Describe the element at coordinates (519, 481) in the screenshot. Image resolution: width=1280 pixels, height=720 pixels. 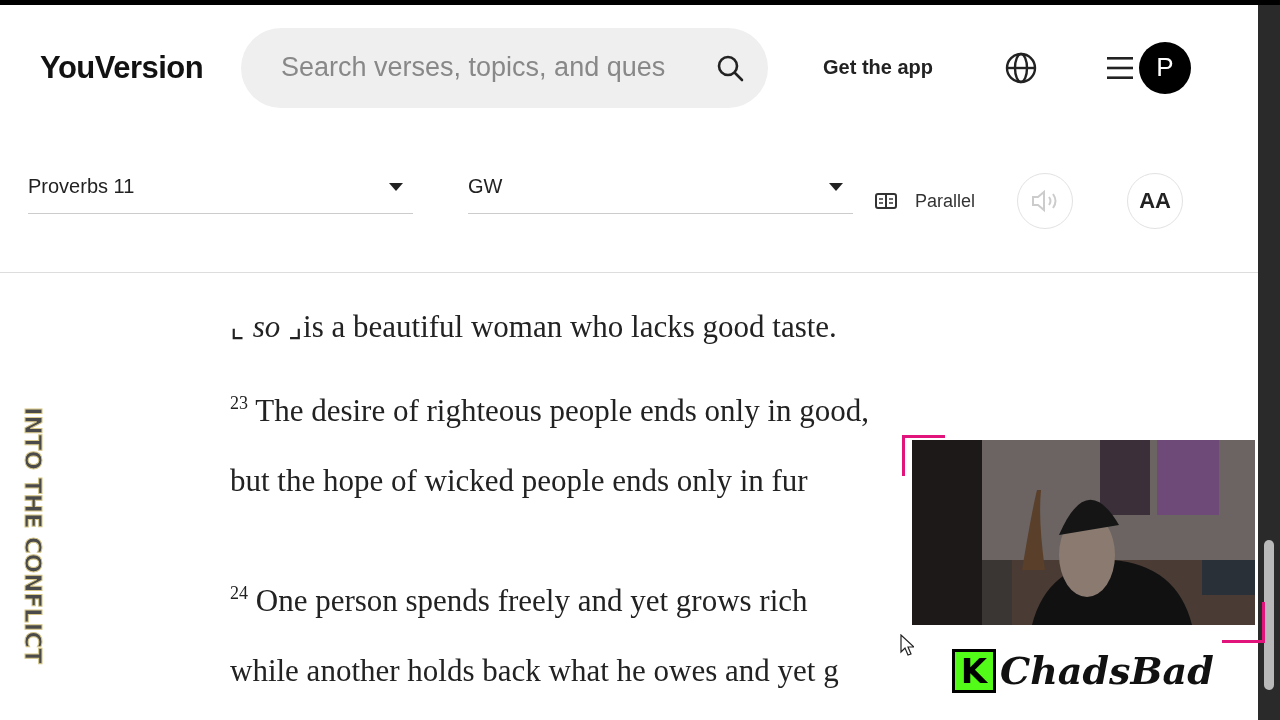
I see `verse-text: but the hope of wicked people ends only in fur` at that location.